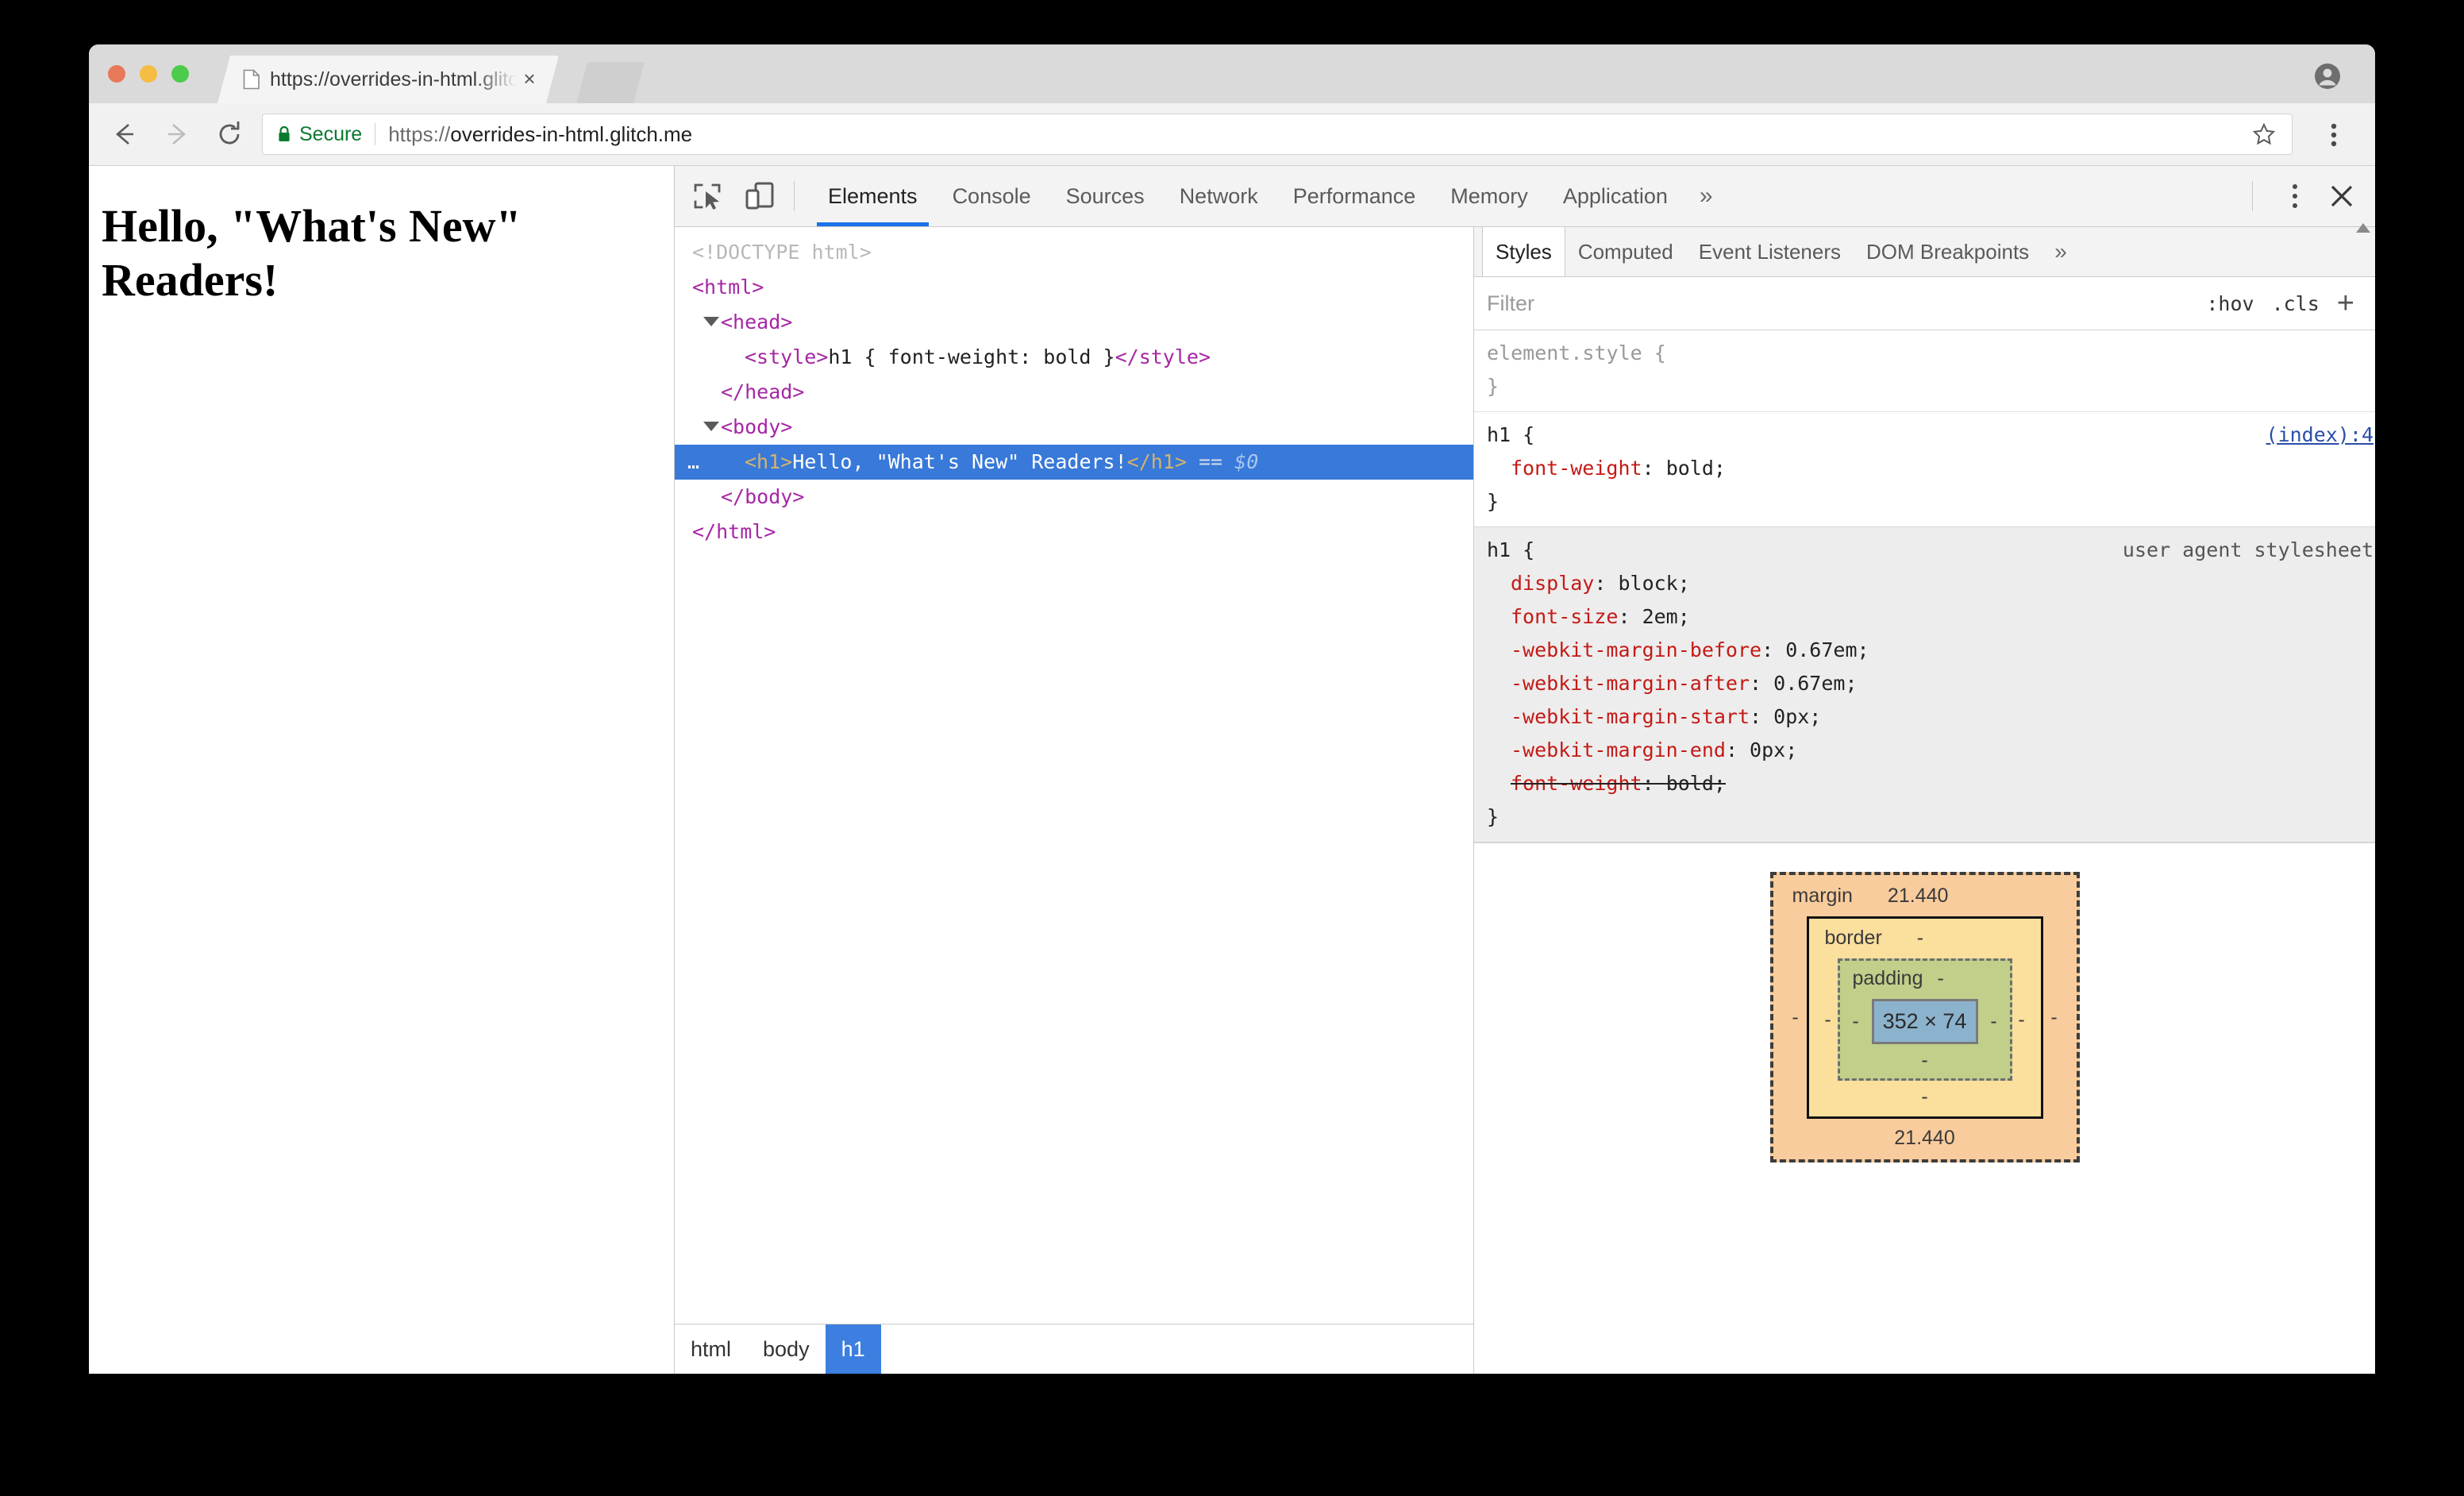 The height and width of the screenshot is (1496, 2464). What do you see at coordinates (2327, 76) in the screenshot?
I see `avatar` at bounding box center [2327, 76].